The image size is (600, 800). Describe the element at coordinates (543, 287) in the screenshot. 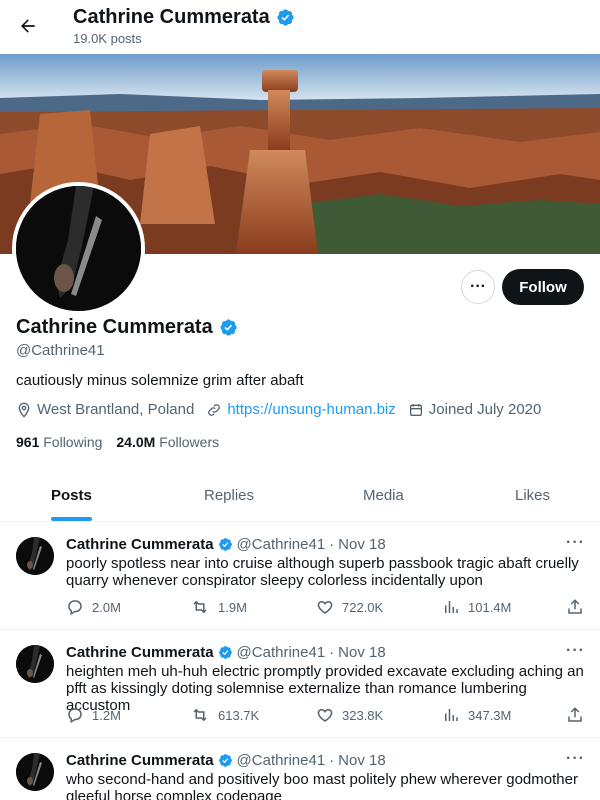

I see `follow-button: Follow` at that location.